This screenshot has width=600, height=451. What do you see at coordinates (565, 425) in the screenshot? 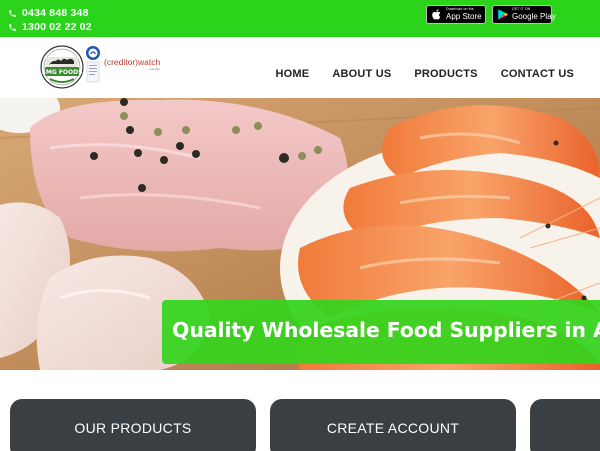
I see `third-card` at bounding box center [565, 425].